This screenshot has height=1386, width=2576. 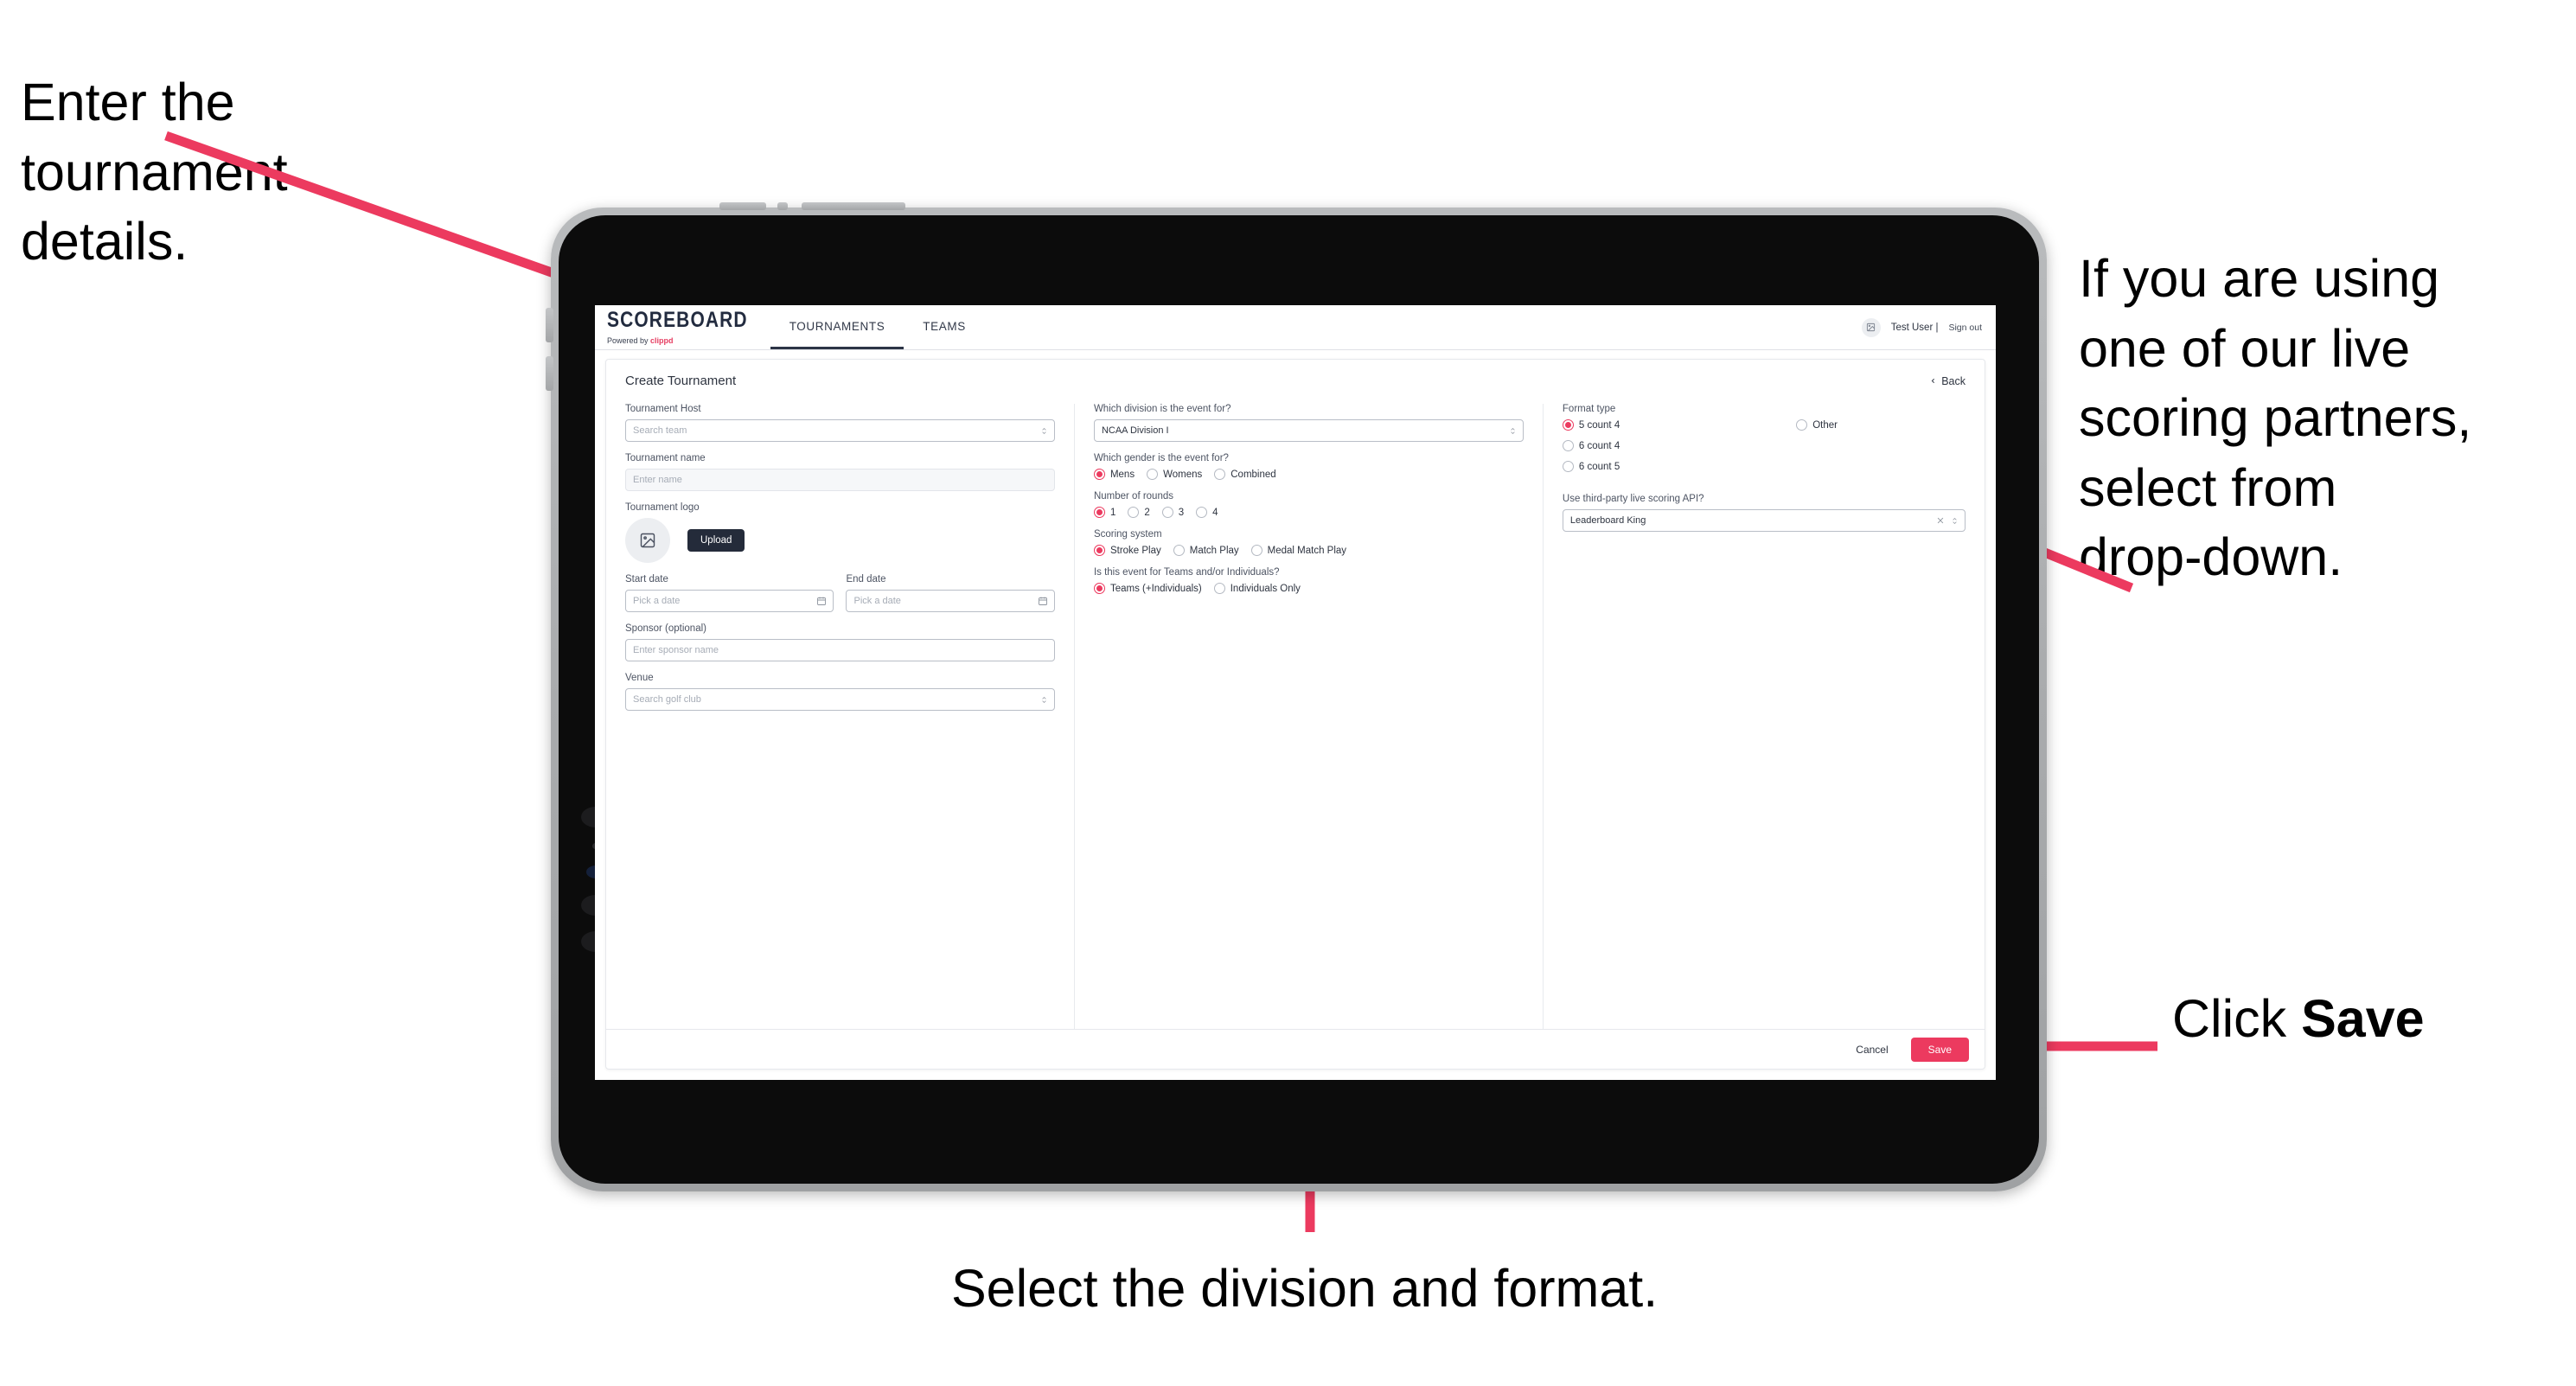 I want to click on rounds-option-2: 2, so click(x=1139, y=512).